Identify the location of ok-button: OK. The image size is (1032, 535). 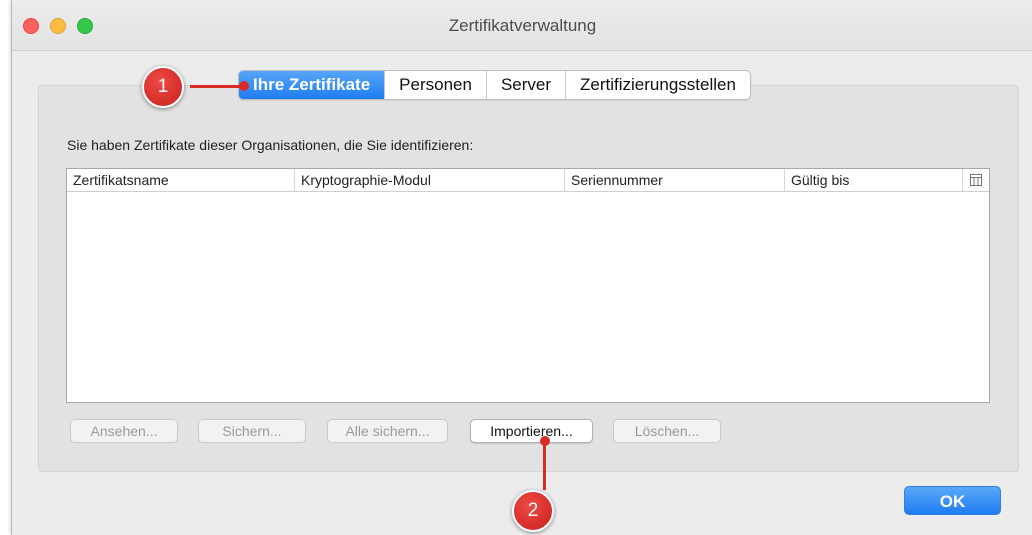
(952, 500).